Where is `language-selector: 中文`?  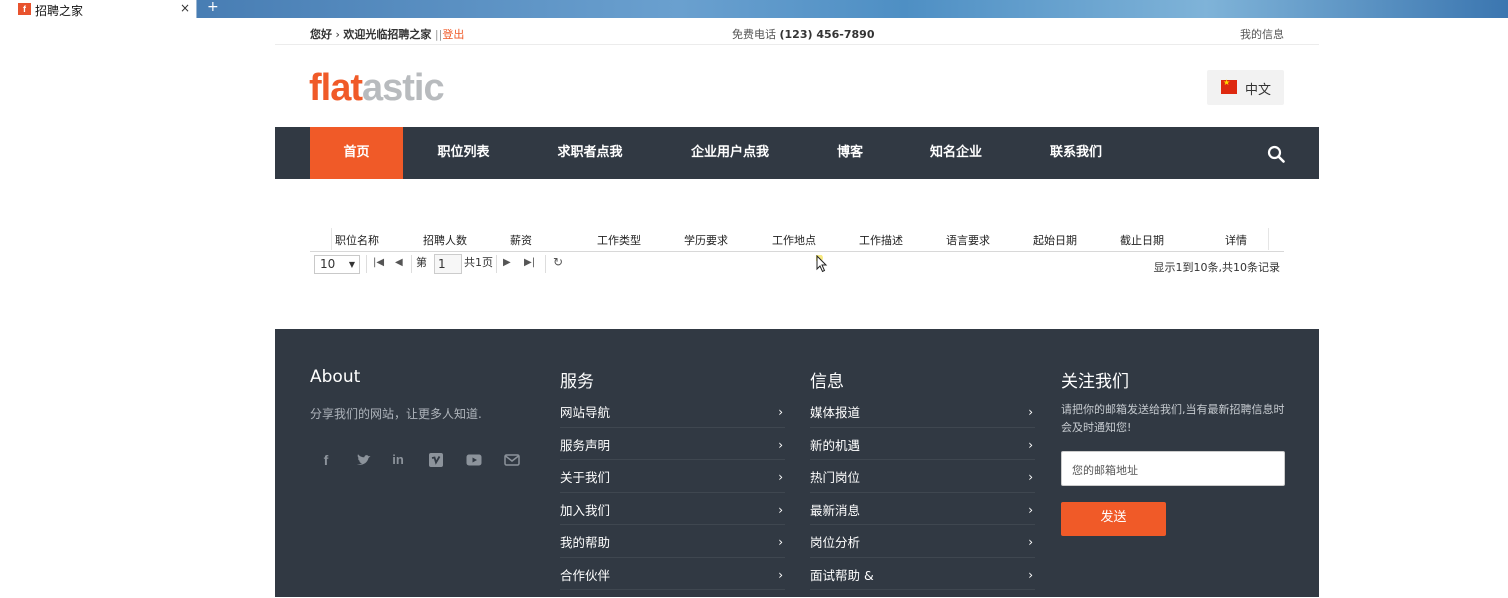
language-selector: 中文 is located at coordinates (1245, 87).